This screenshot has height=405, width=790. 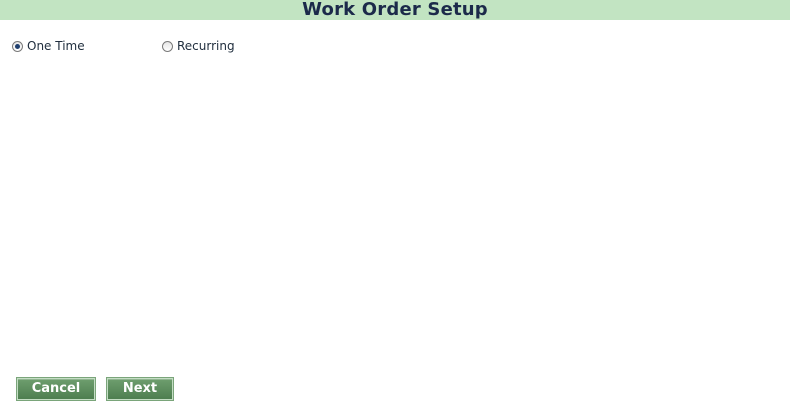 What do you see at coordinates (206, 46) in the screenshot?
I see `recurring-label: Recurring` at bounding box center [206, 46].